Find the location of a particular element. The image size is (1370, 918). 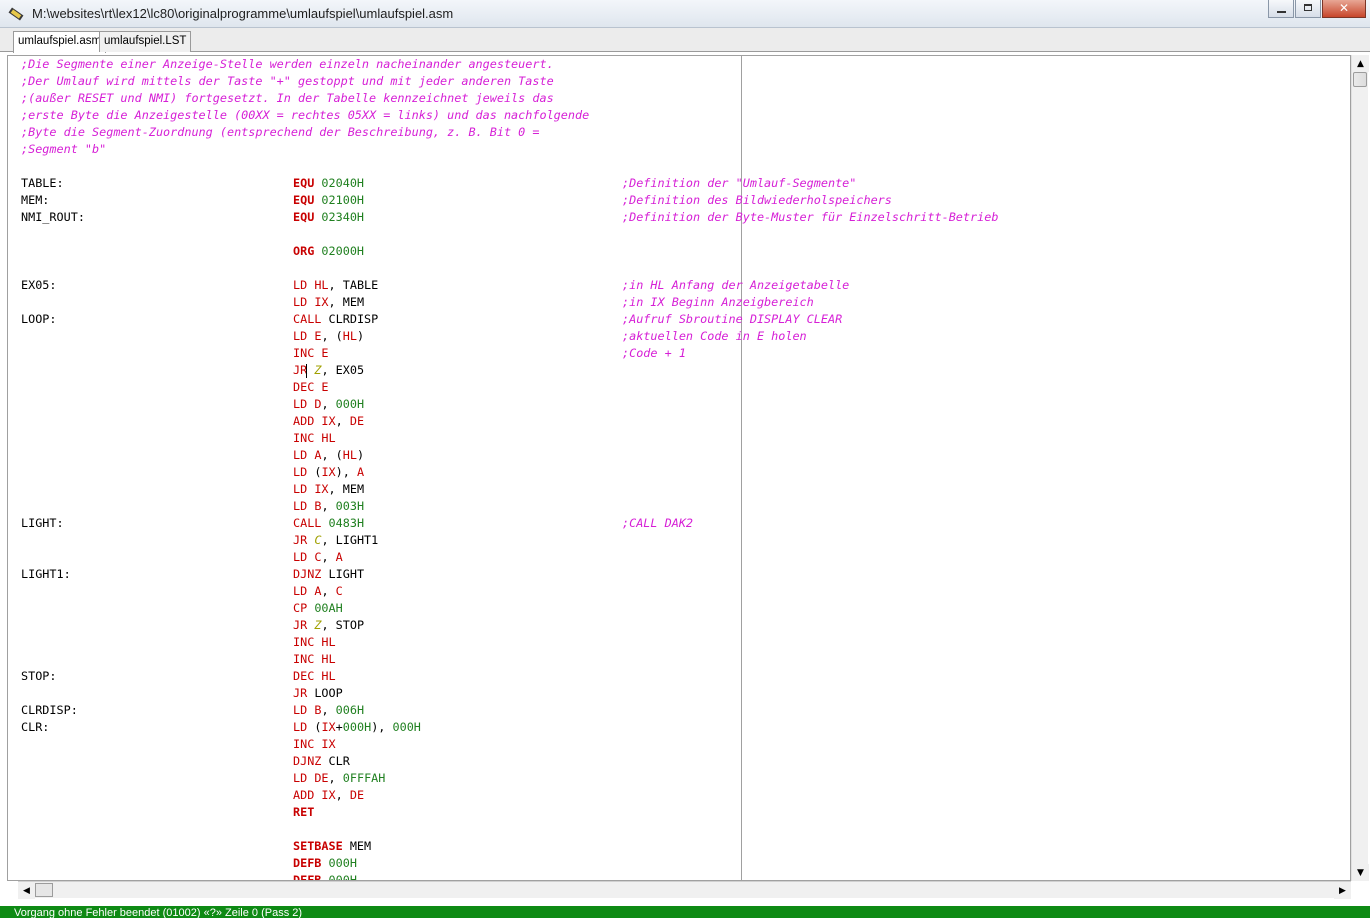

code-comment: ;Code + 1 is located at coordinates (654, 353).